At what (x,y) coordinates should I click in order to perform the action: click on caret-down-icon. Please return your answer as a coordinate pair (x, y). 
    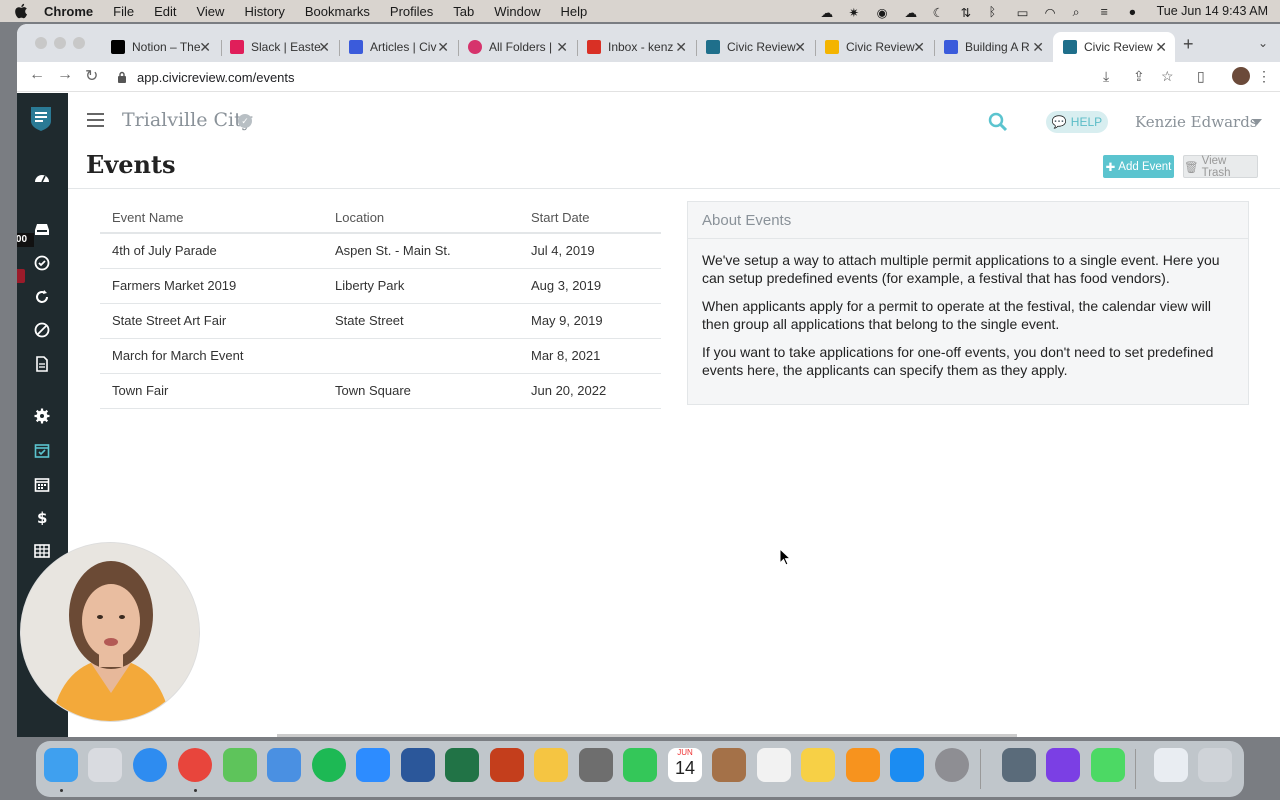
    Looking at the image, I should click on (1257, 122).